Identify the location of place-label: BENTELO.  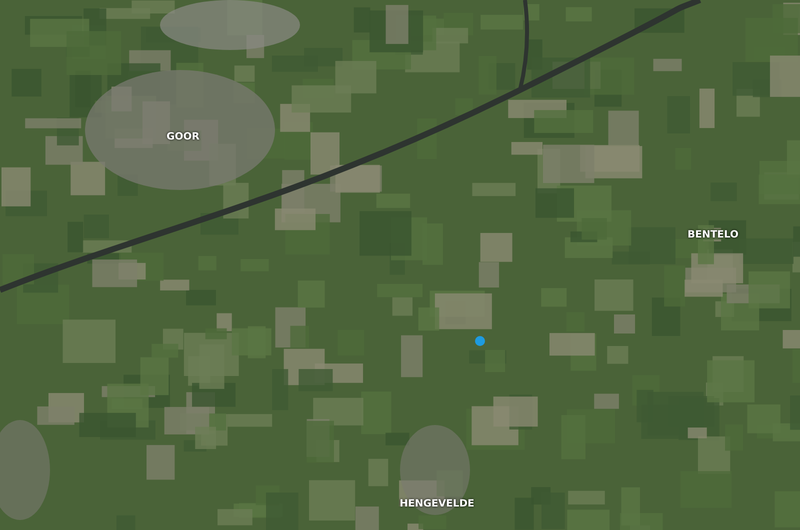
(713, 235).